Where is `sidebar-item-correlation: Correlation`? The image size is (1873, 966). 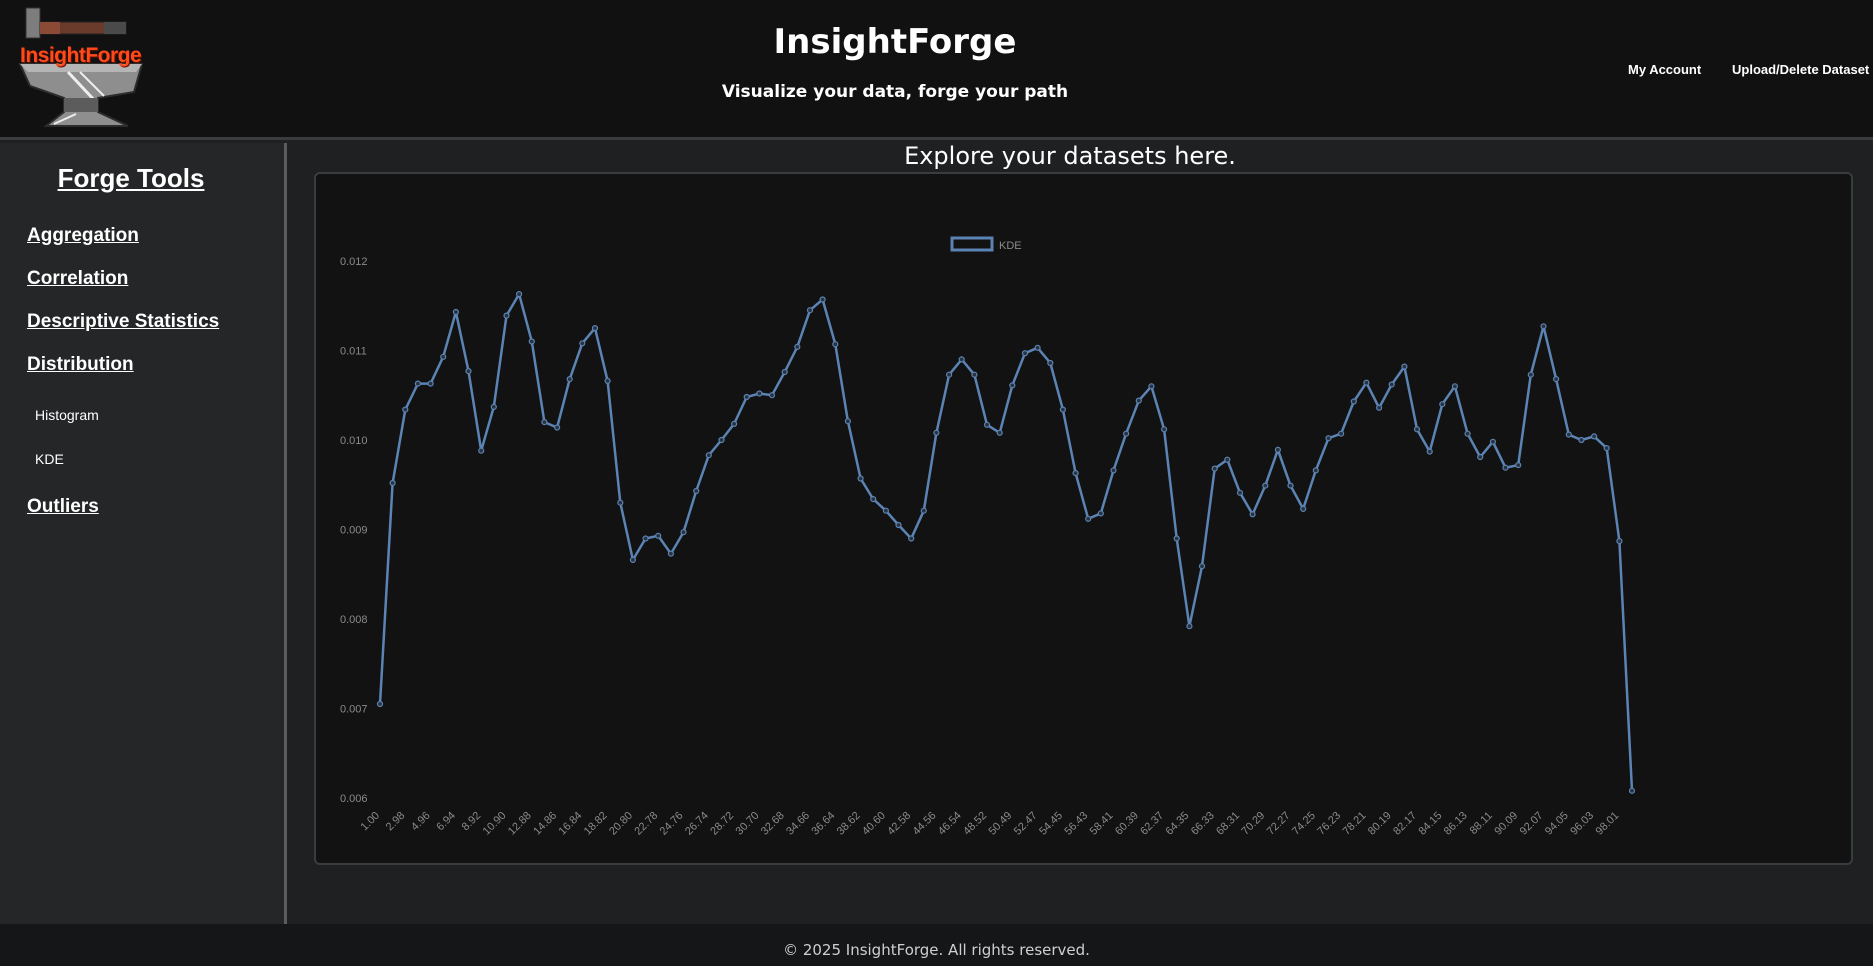 sidebar-item-correlation: Correlation is located at coordinates (77, 279).